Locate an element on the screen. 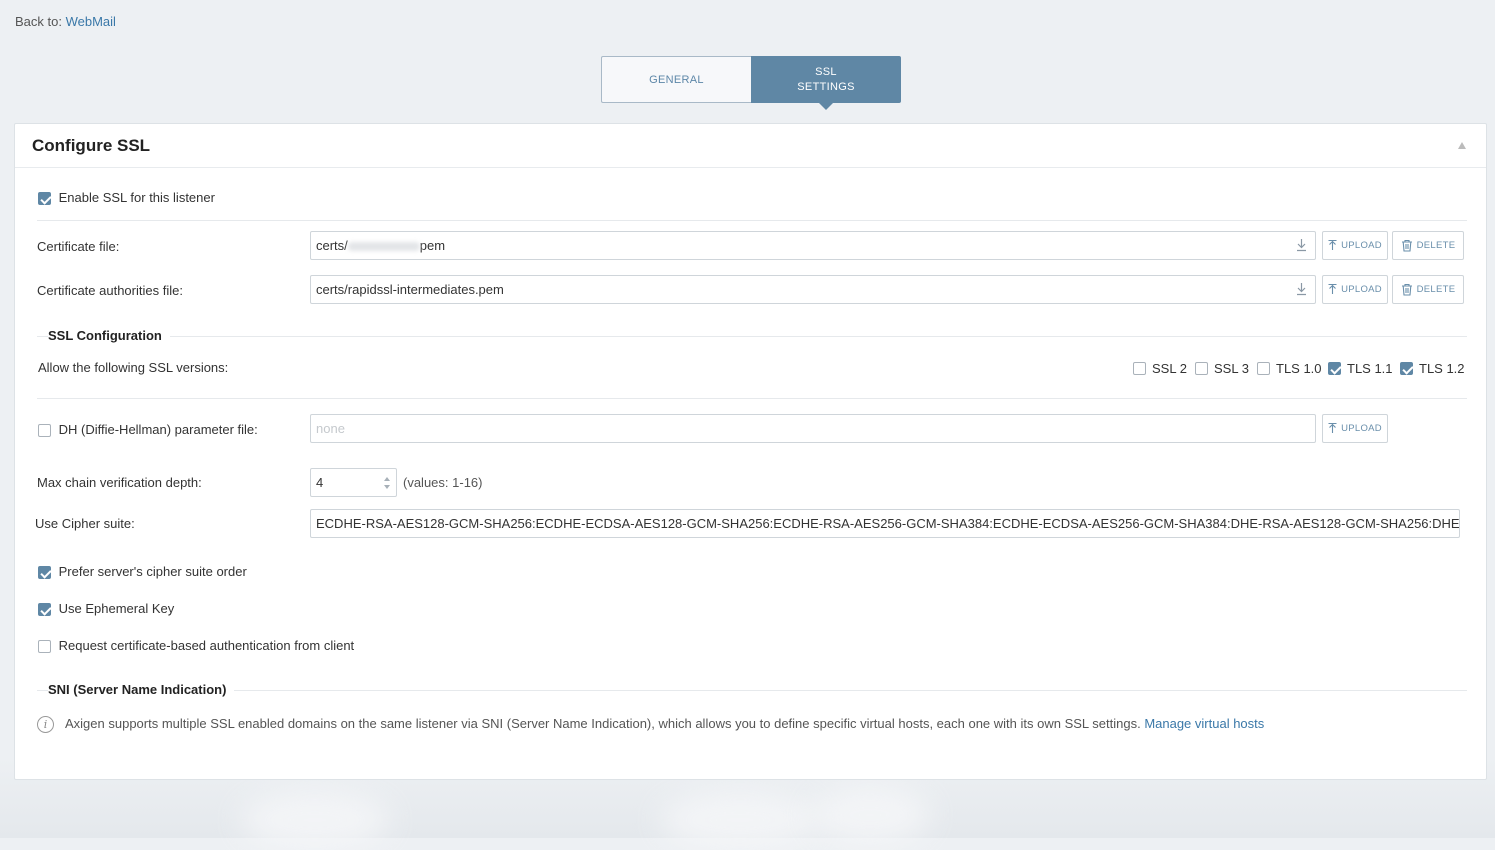 This screenshot has width=1495, height=850. sni-title: SNI (Server Name Indication) is located at coordinates (141, 689).